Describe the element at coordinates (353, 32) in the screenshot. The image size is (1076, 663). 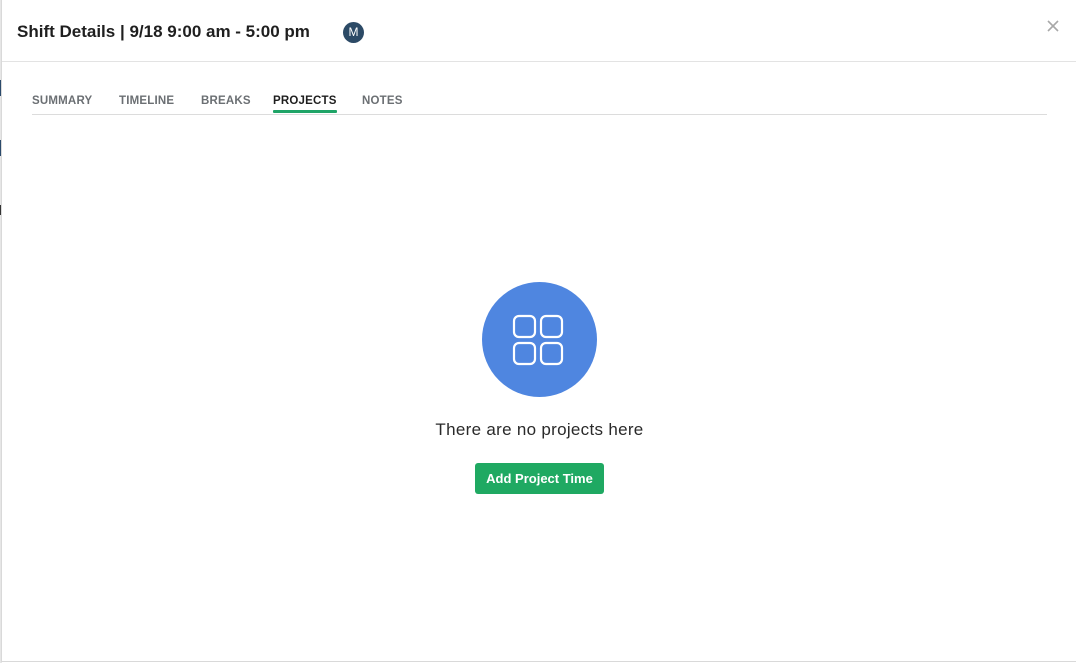
I see `avatar: M` at that location.